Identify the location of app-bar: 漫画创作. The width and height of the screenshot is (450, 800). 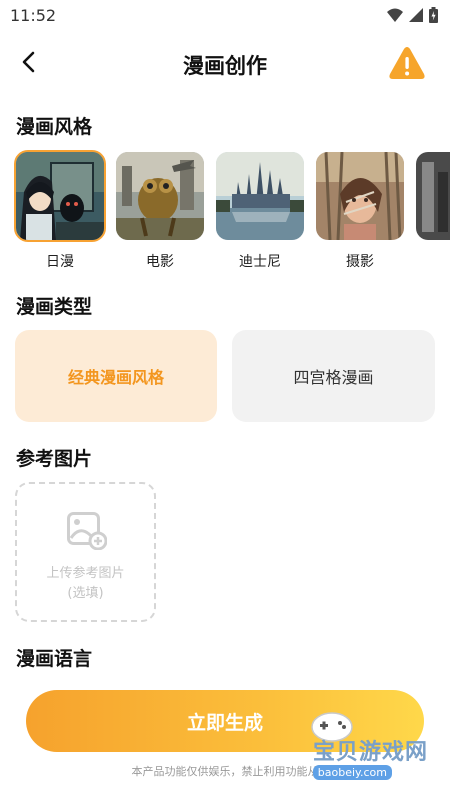
(225, 64).